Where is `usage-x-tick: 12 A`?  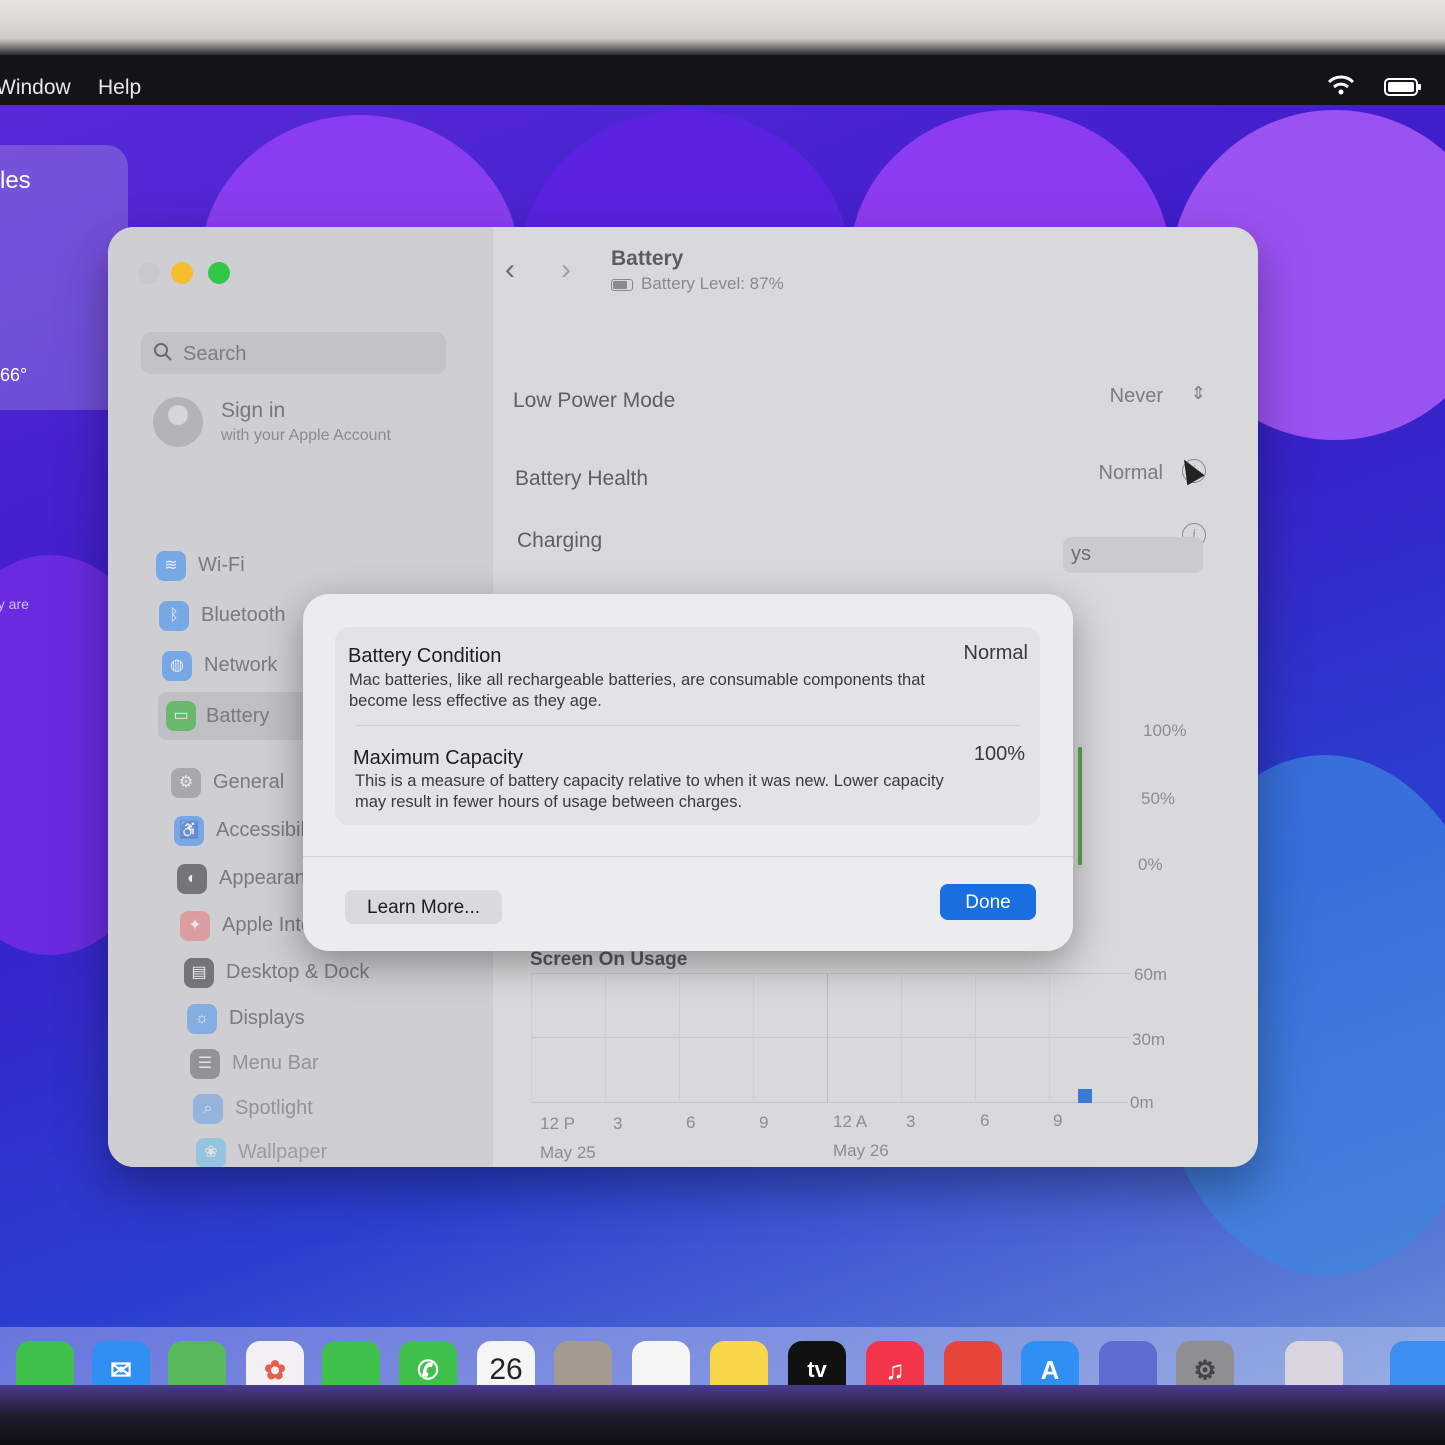 usage-x-tick: 12 A is located at coordinates (850, 1121).